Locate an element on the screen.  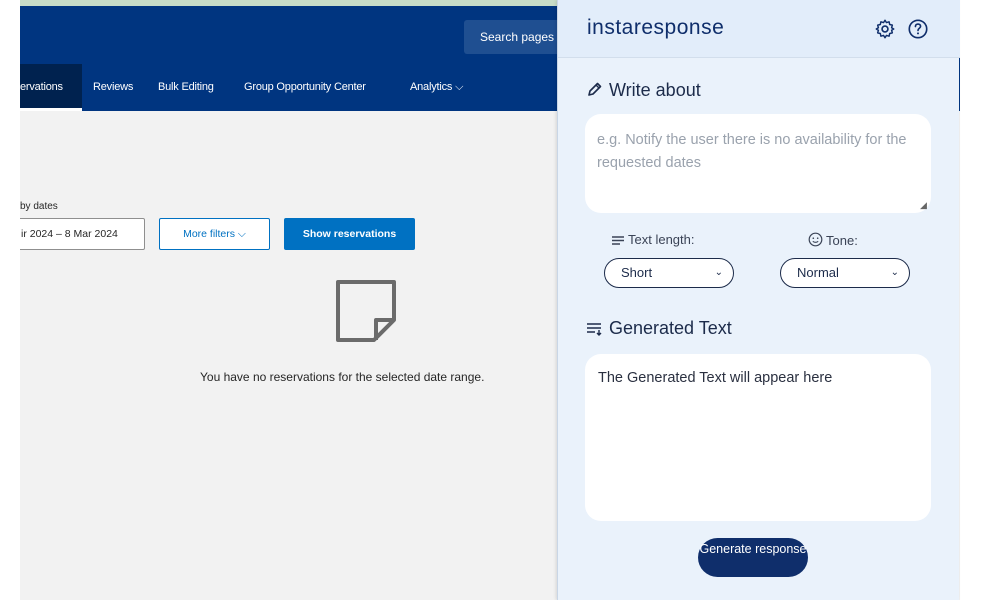
write-about-title: Write about is located at coordinates (655, 90).